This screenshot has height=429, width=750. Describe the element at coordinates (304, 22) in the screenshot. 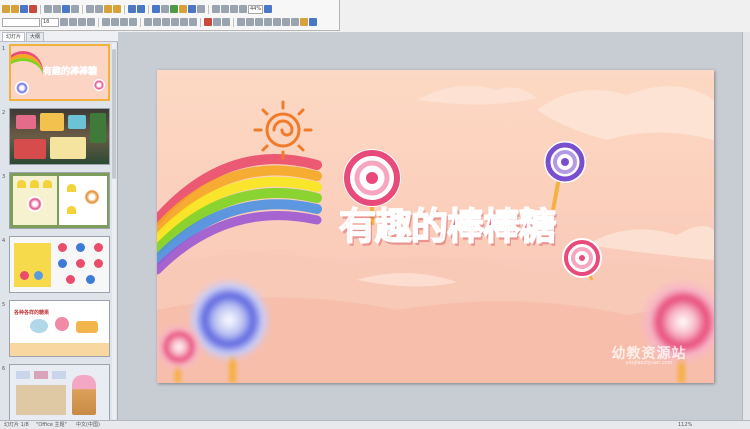

I see `fill-color-icon` at that location.